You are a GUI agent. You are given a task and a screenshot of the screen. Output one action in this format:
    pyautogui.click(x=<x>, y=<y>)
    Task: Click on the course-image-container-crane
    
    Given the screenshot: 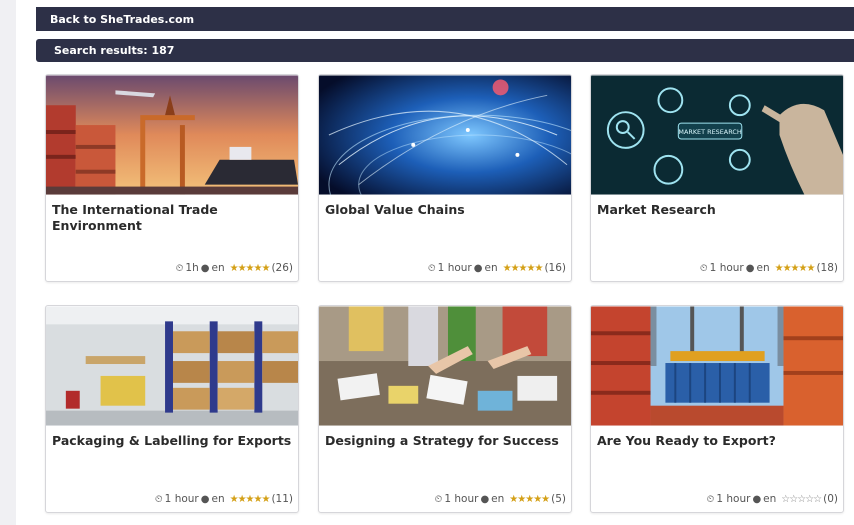 What is the action you would take?
    pyautogui.click(x=717, y=366)
    